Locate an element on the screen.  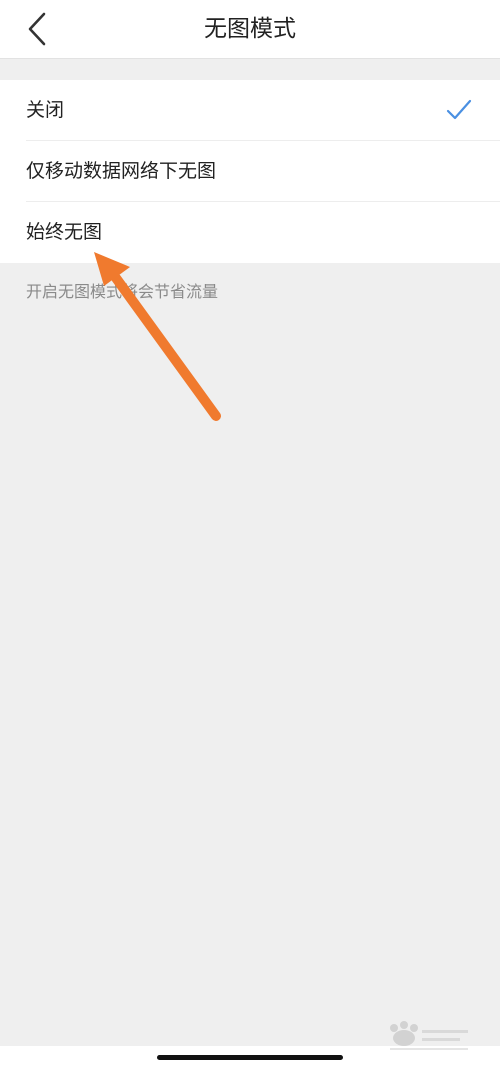
option-mobile-data-no-images: 仅移动数据网络下无图 is located at coordinates (250, 171).